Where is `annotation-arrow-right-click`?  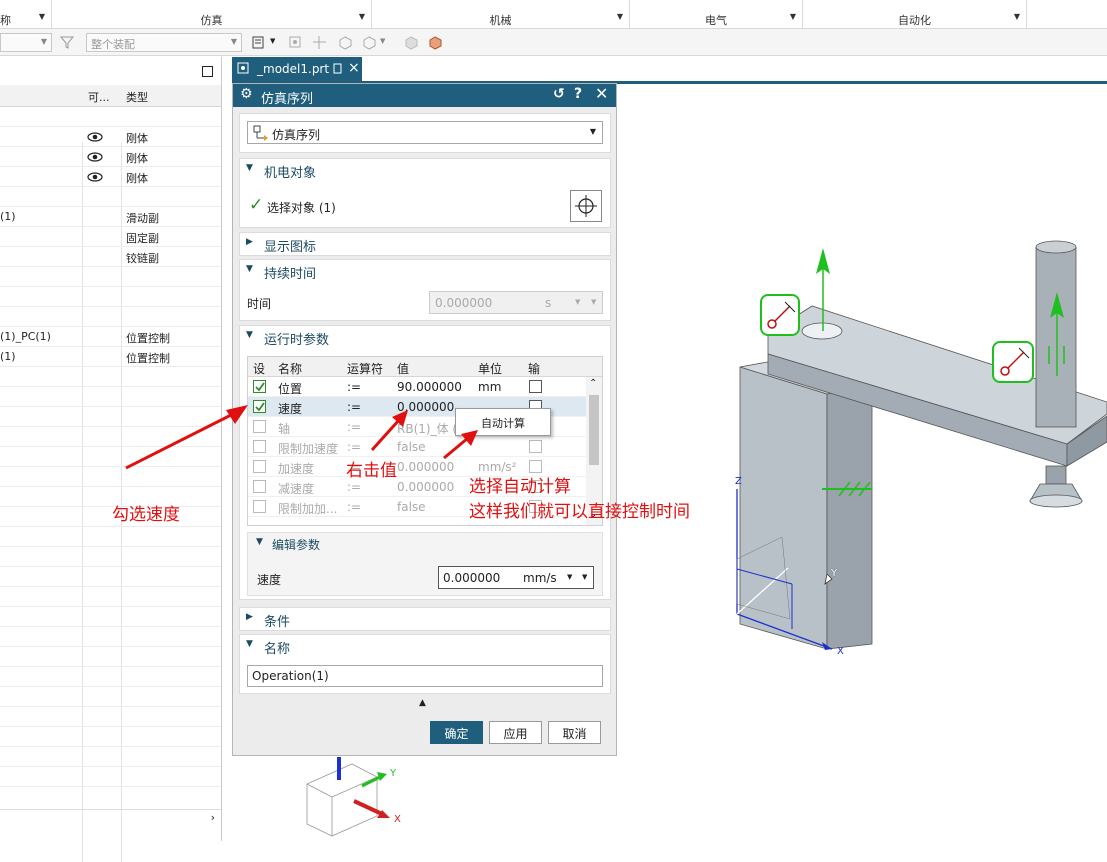 annotation-arrow-right-click is located at coordinates (389, 431).